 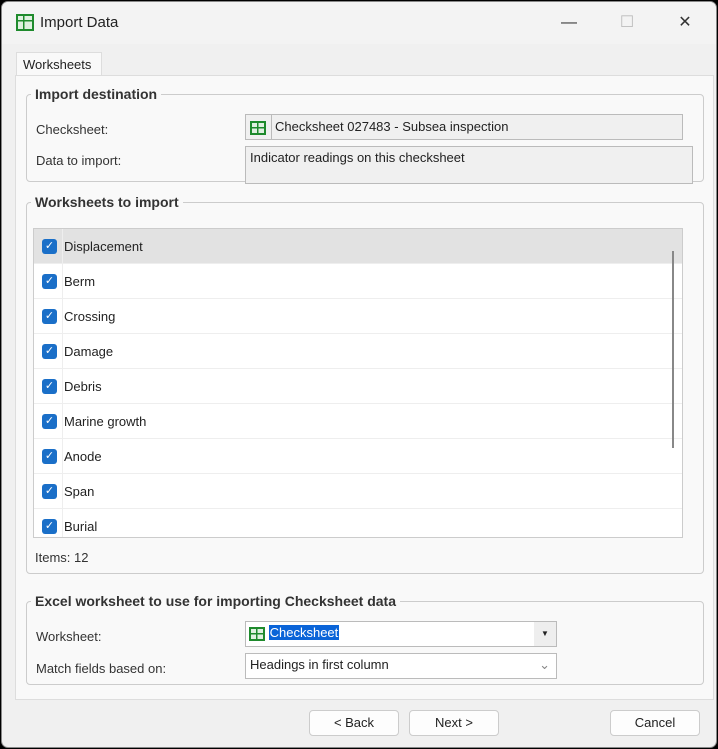 What do you see at coordinates (83, 456) in the screenshot?
I see `worksheet-name: Anode` at bounding box center [83, 456].